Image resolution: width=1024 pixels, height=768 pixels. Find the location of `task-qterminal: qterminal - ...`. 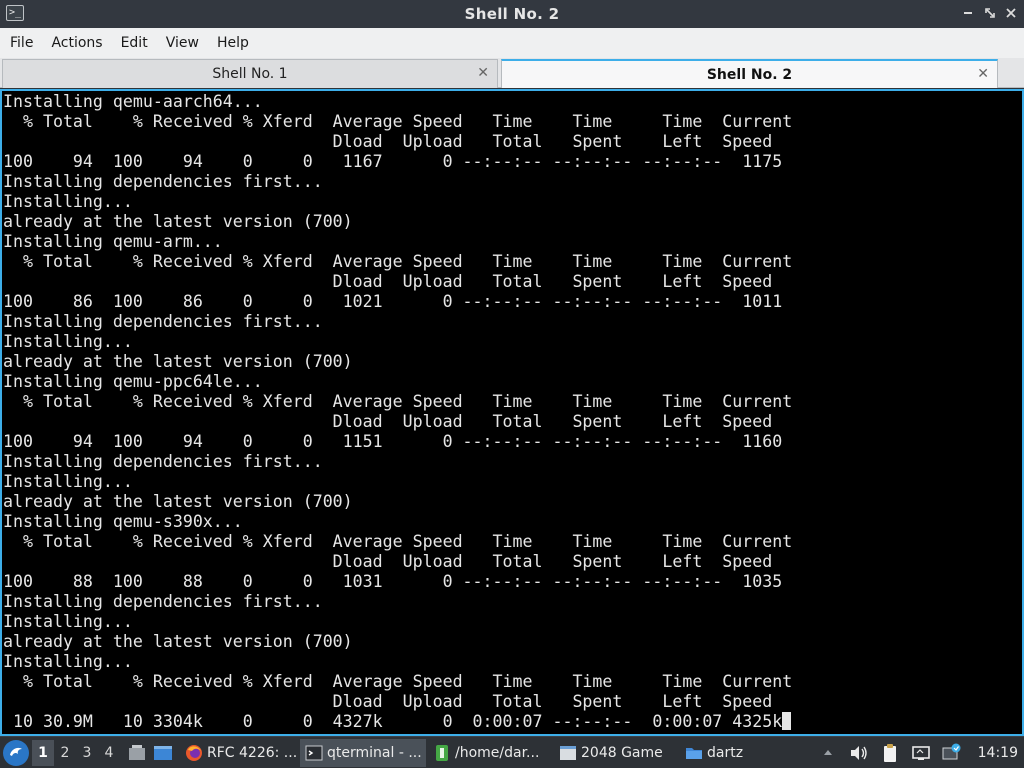

task-qterminal: qterminal - ... is located at coordinates (363, 752).